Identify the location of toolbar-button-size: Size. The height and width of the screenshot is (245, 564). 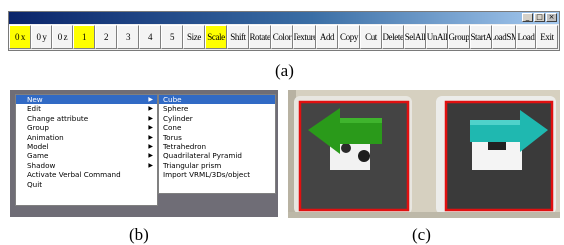
(194, 37).